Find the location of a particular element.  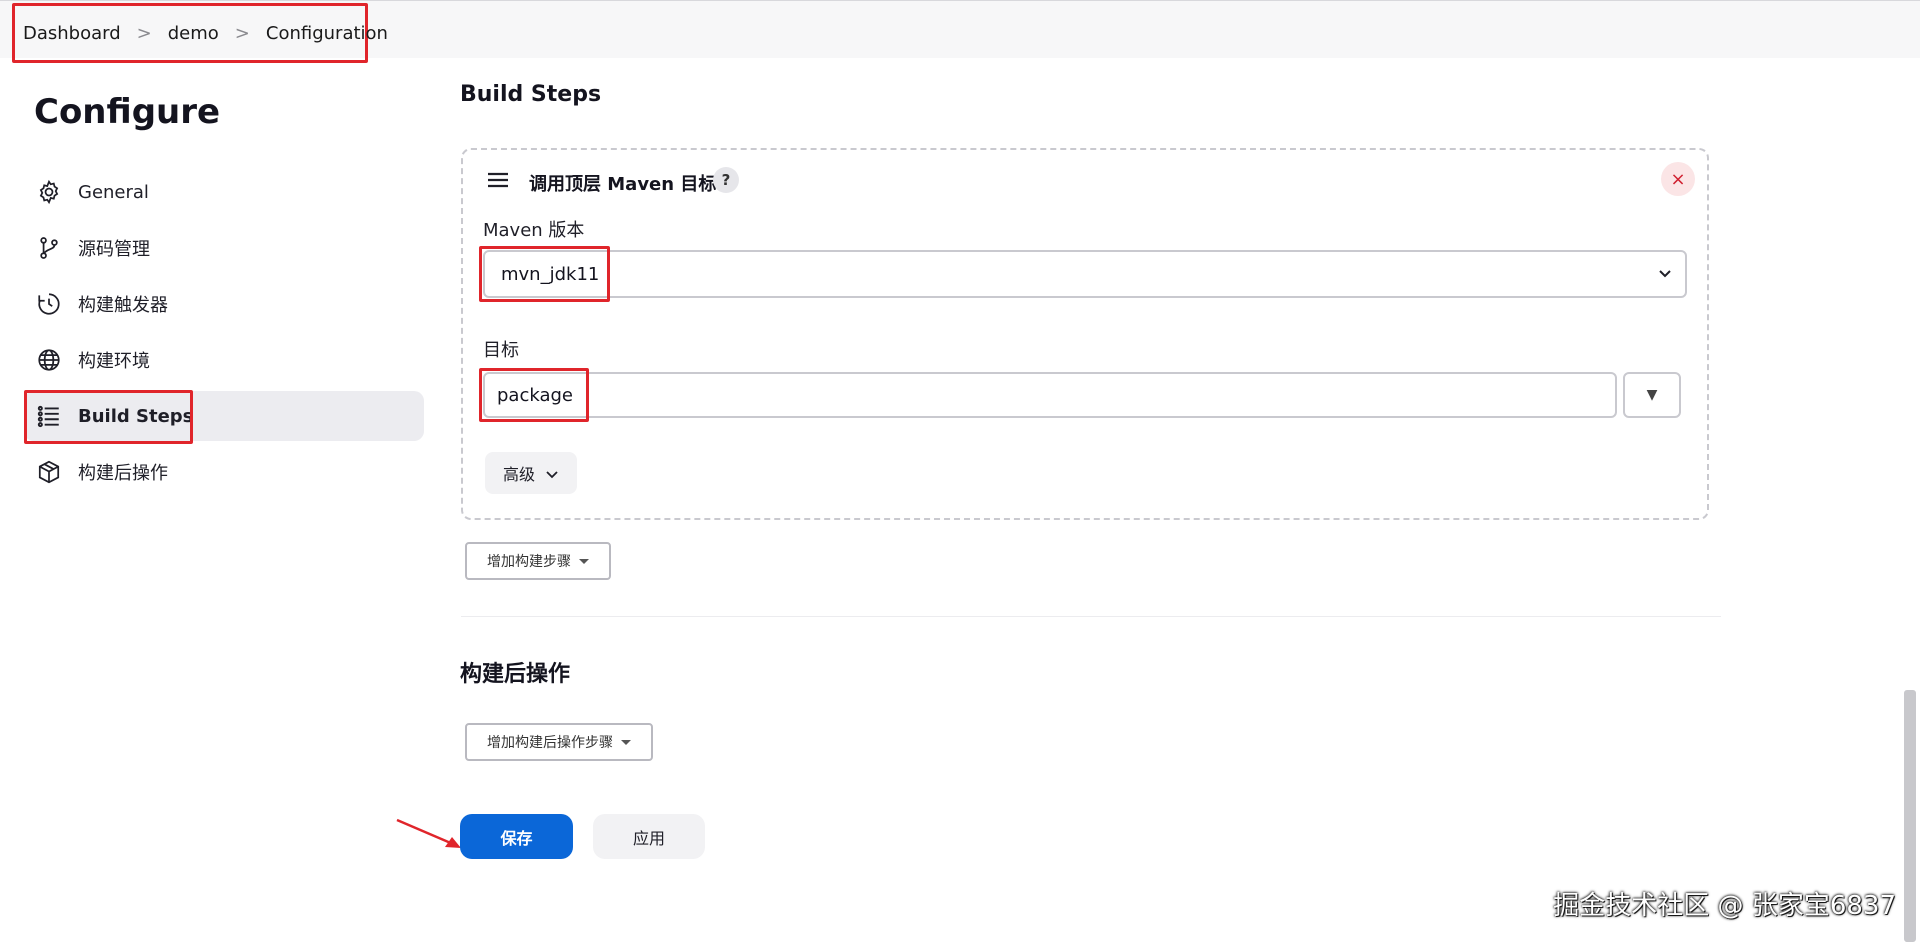

breadcrumb-demo: demo is located at coordinates (193, 33).